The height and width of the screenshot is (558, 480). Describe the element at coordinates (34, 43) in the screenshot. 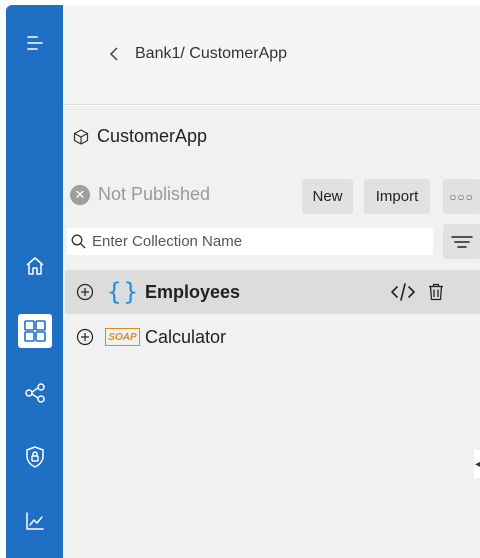

I see `hamburger-menu-icon` at that location.